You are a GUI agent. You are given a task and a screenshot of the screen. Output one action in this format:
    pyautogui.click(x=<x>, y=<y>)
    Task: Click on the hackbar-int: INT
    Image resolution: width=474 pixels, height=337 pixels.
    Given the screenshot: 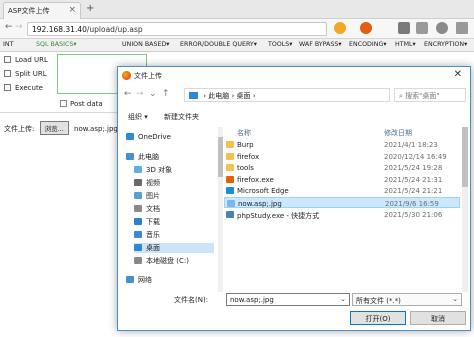 What is the action you would take?
    pyautogui.click(x=8, y=44)
    